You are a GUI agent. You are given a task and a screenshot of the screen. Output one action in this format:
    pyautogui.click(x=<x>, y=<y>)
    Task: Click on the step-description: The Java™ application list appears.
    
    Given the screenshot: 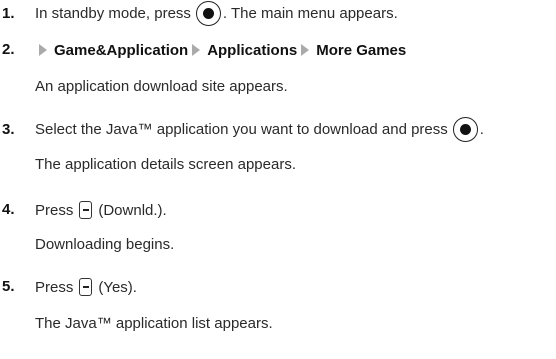 What is the action you would take?
    pyautogui.click(x=154, y=323)
    